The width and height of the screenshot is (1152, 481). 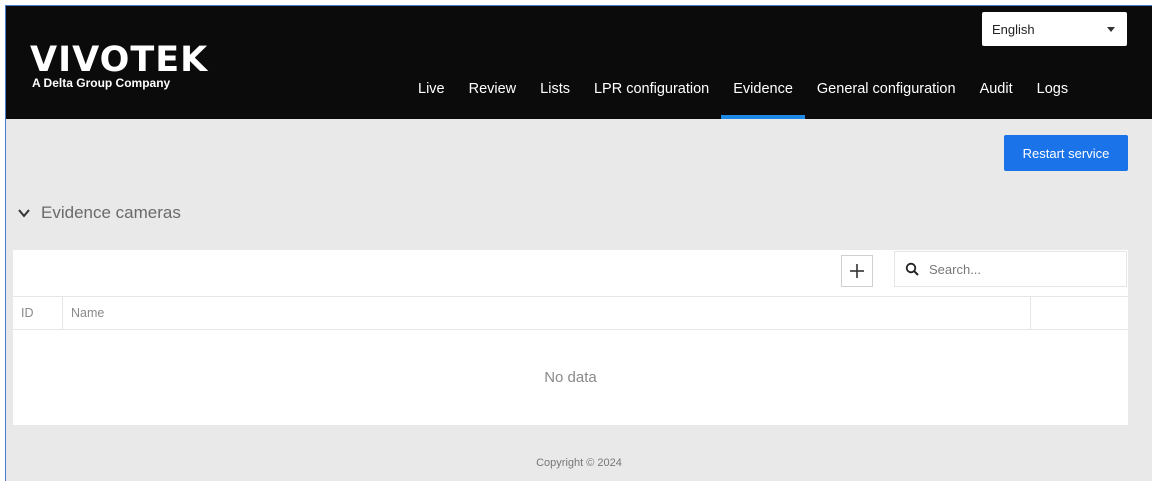 What do you see at coordinates (493, 92) in the screenshot?
I see `nav-review: Review` at bounding box center [493, 92].